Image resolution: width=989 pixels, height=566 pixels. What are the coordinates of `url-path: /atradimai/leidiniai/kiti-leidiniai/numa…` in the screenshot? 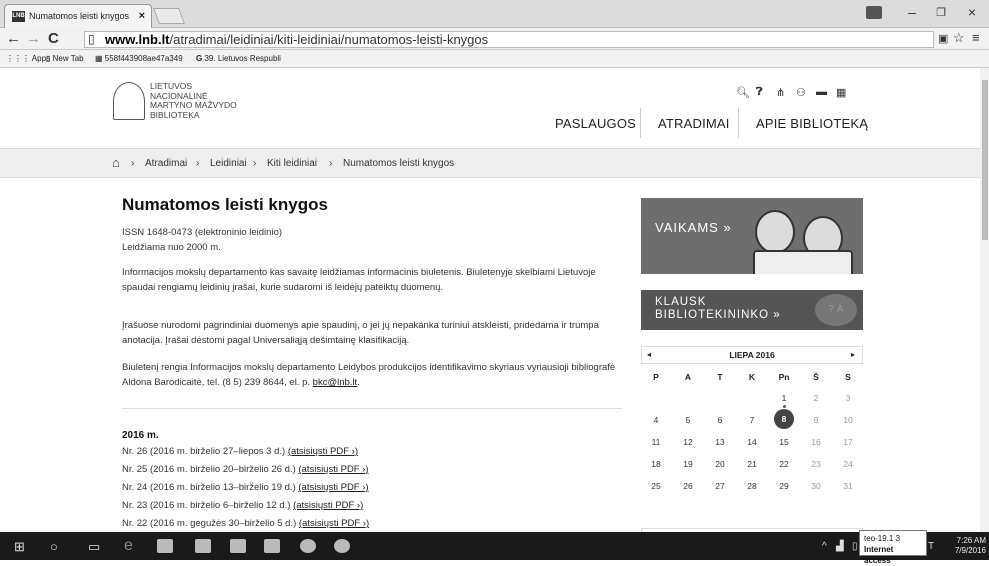 It's located at (329, 39).